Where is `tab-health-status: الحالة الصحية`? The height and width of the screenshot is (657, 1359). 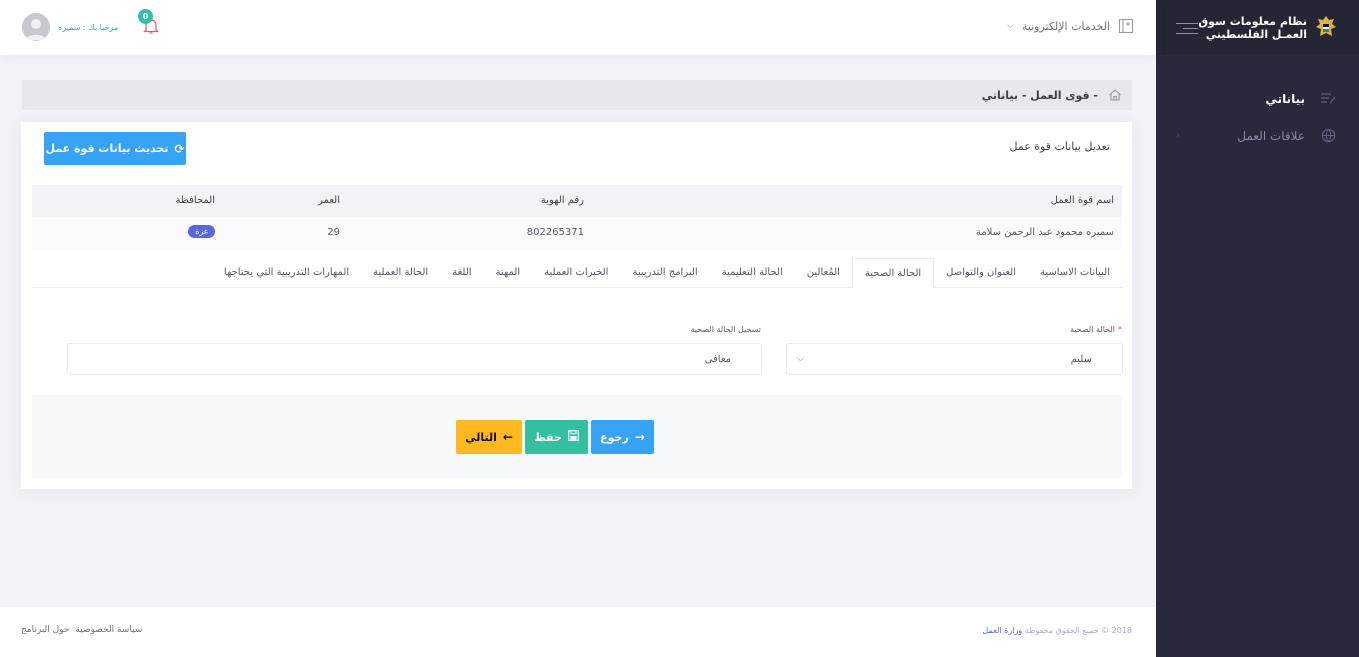 tab-health-status: الحالة الصحية is located at coordinates (893, 273).